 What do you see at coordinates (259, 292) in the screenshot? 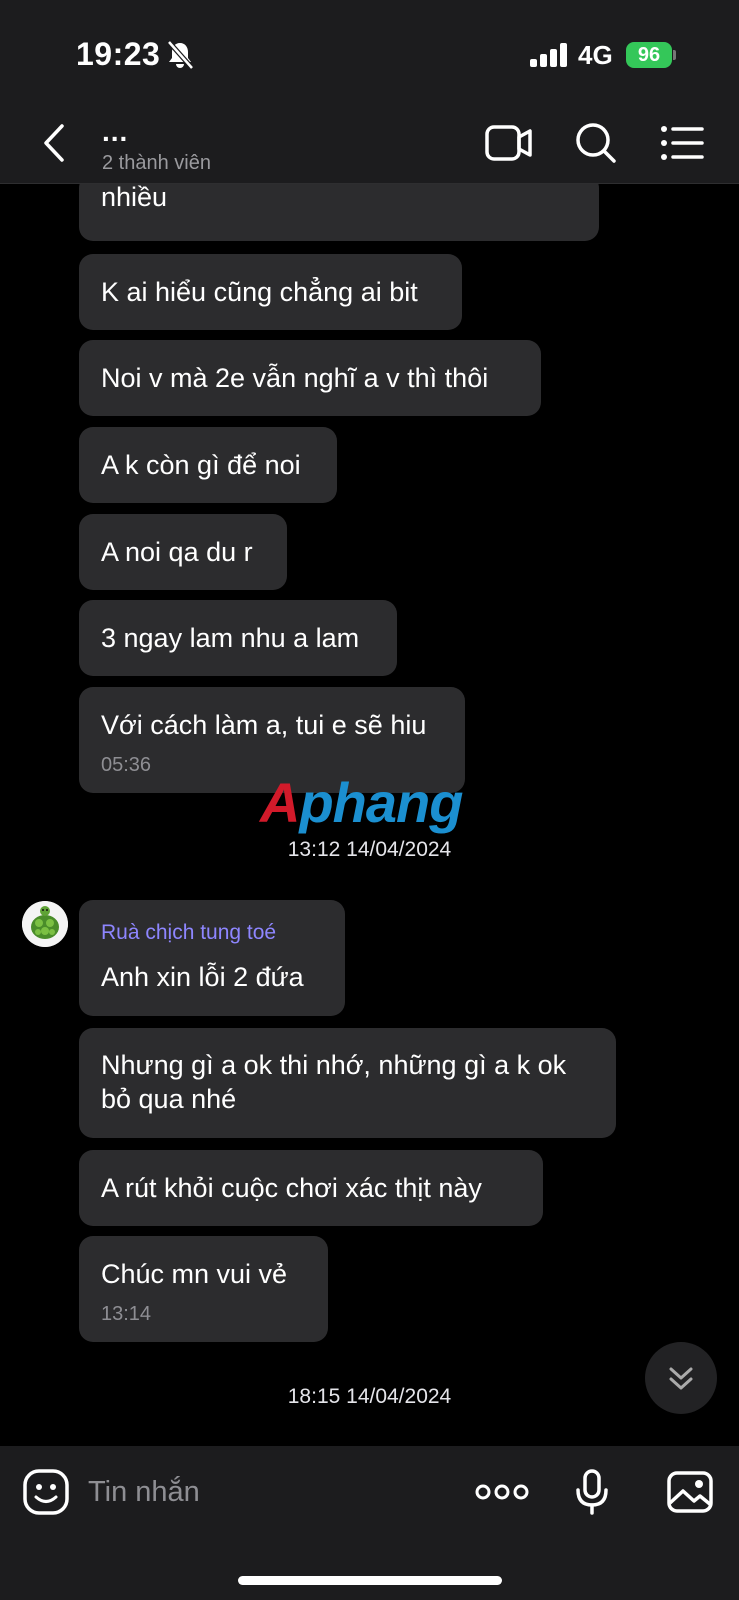
I see `message-text: K ai hiểu cũng chẳng ai bit` at bounding box center [259, 292].